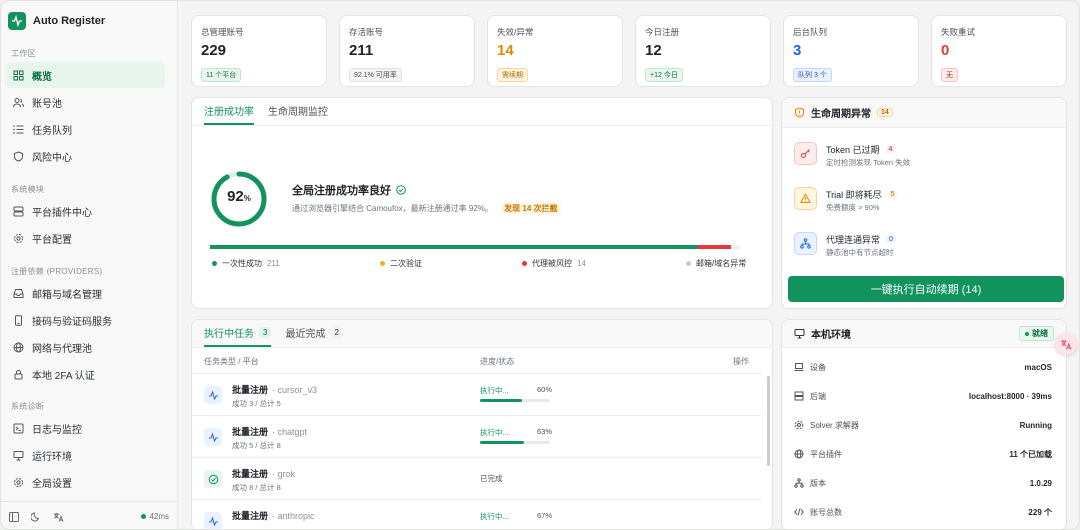 This screenshot has width=1080, height=530. I want to click on sidebar-item-platform-config: 平台配置, so click(85, 238).